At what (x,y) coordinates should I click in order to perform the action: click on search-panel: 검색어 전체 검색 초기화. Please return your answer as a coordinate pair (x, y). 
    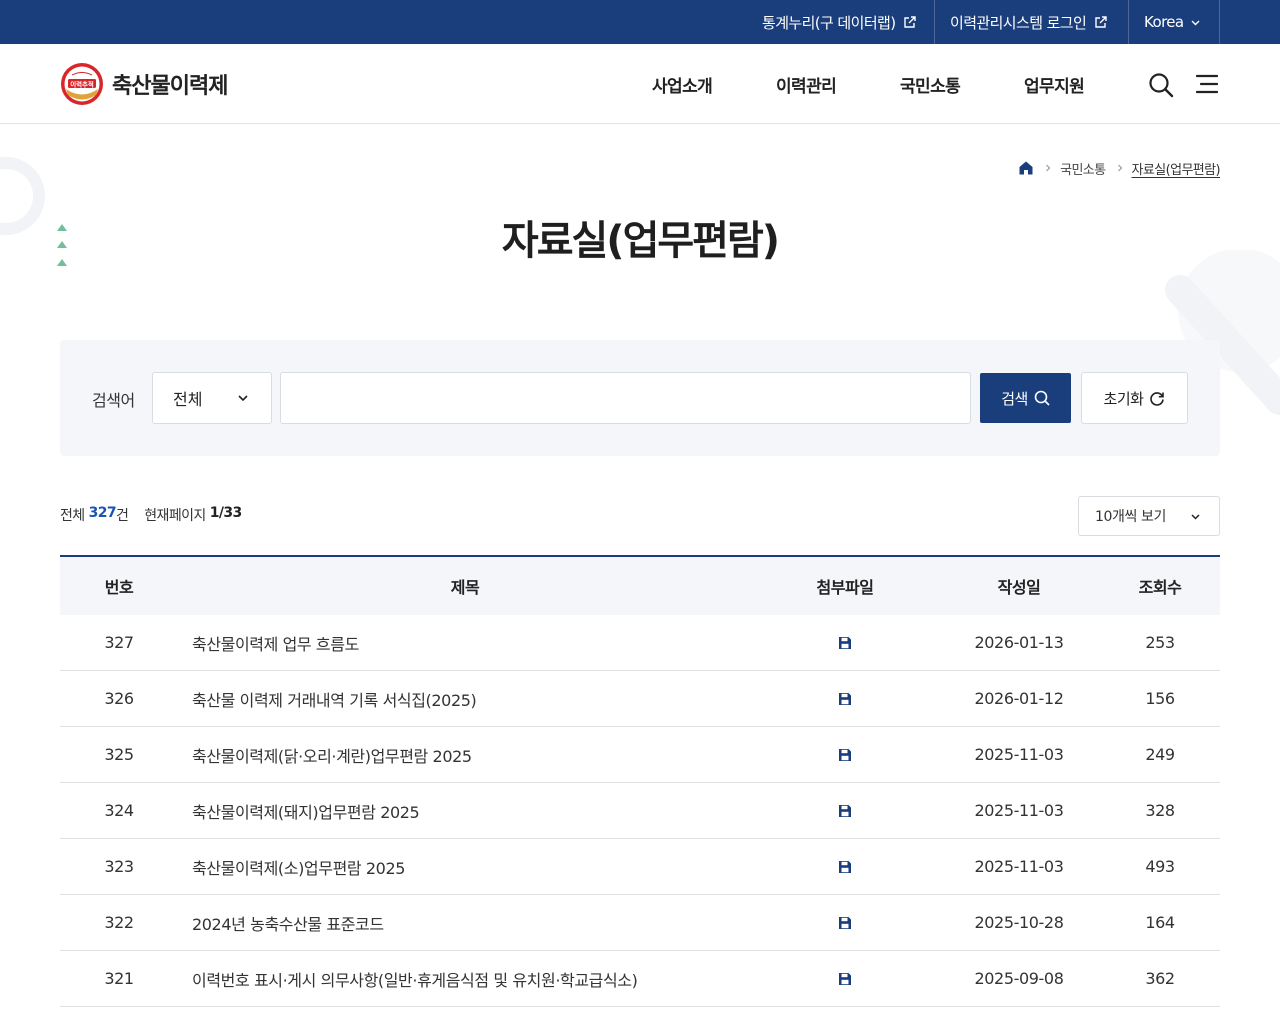
    Looking at the image, I should click on (640, 398).